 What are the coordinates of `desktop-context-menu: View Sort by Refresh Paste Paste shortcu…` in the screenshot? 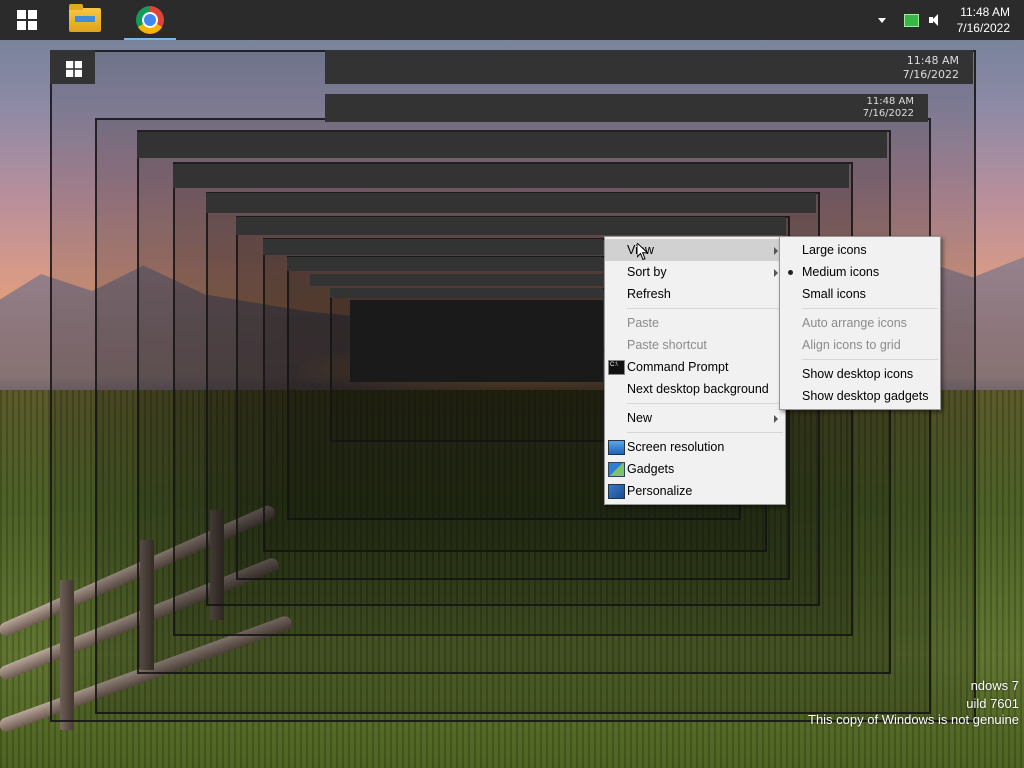 It's located at (695, 370).